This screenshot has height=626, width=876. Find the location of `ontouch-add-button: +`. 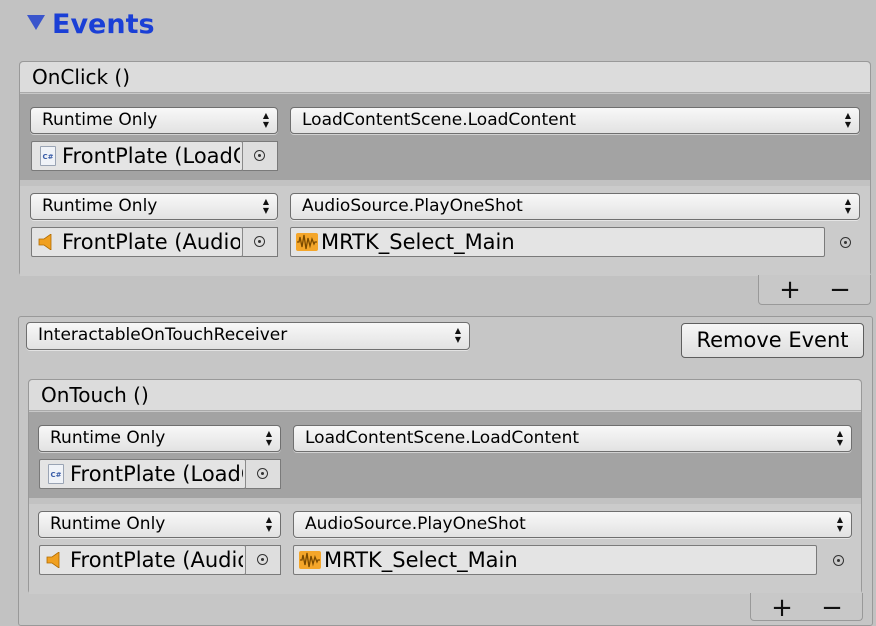

ontouch-add-button: + is located at coordinates (782, 608).